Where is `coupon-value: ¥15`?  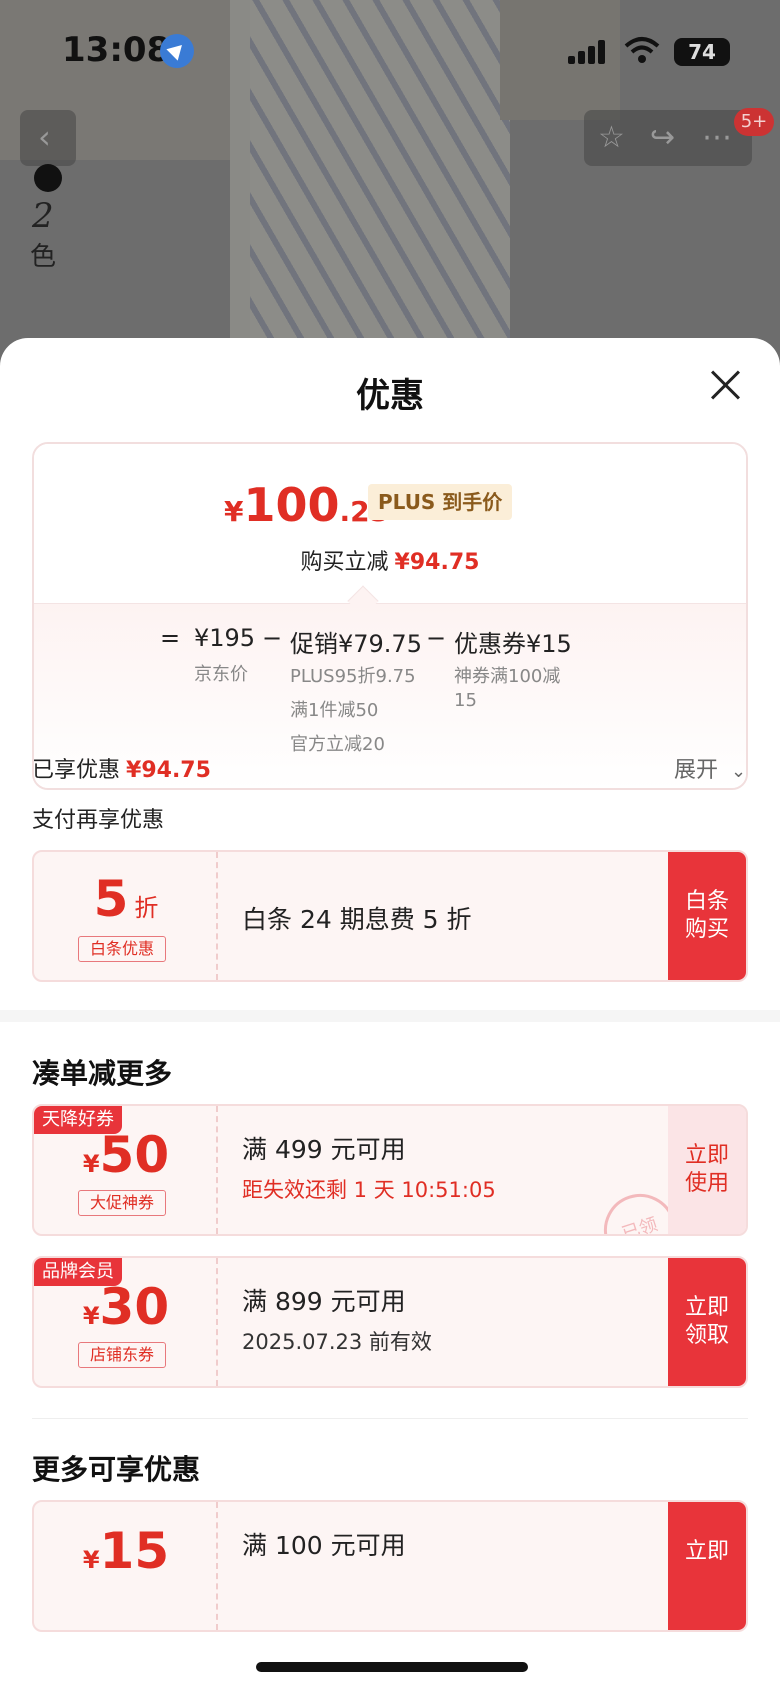 coupon-value: ¥15 is located at coordinates (126, 1551).